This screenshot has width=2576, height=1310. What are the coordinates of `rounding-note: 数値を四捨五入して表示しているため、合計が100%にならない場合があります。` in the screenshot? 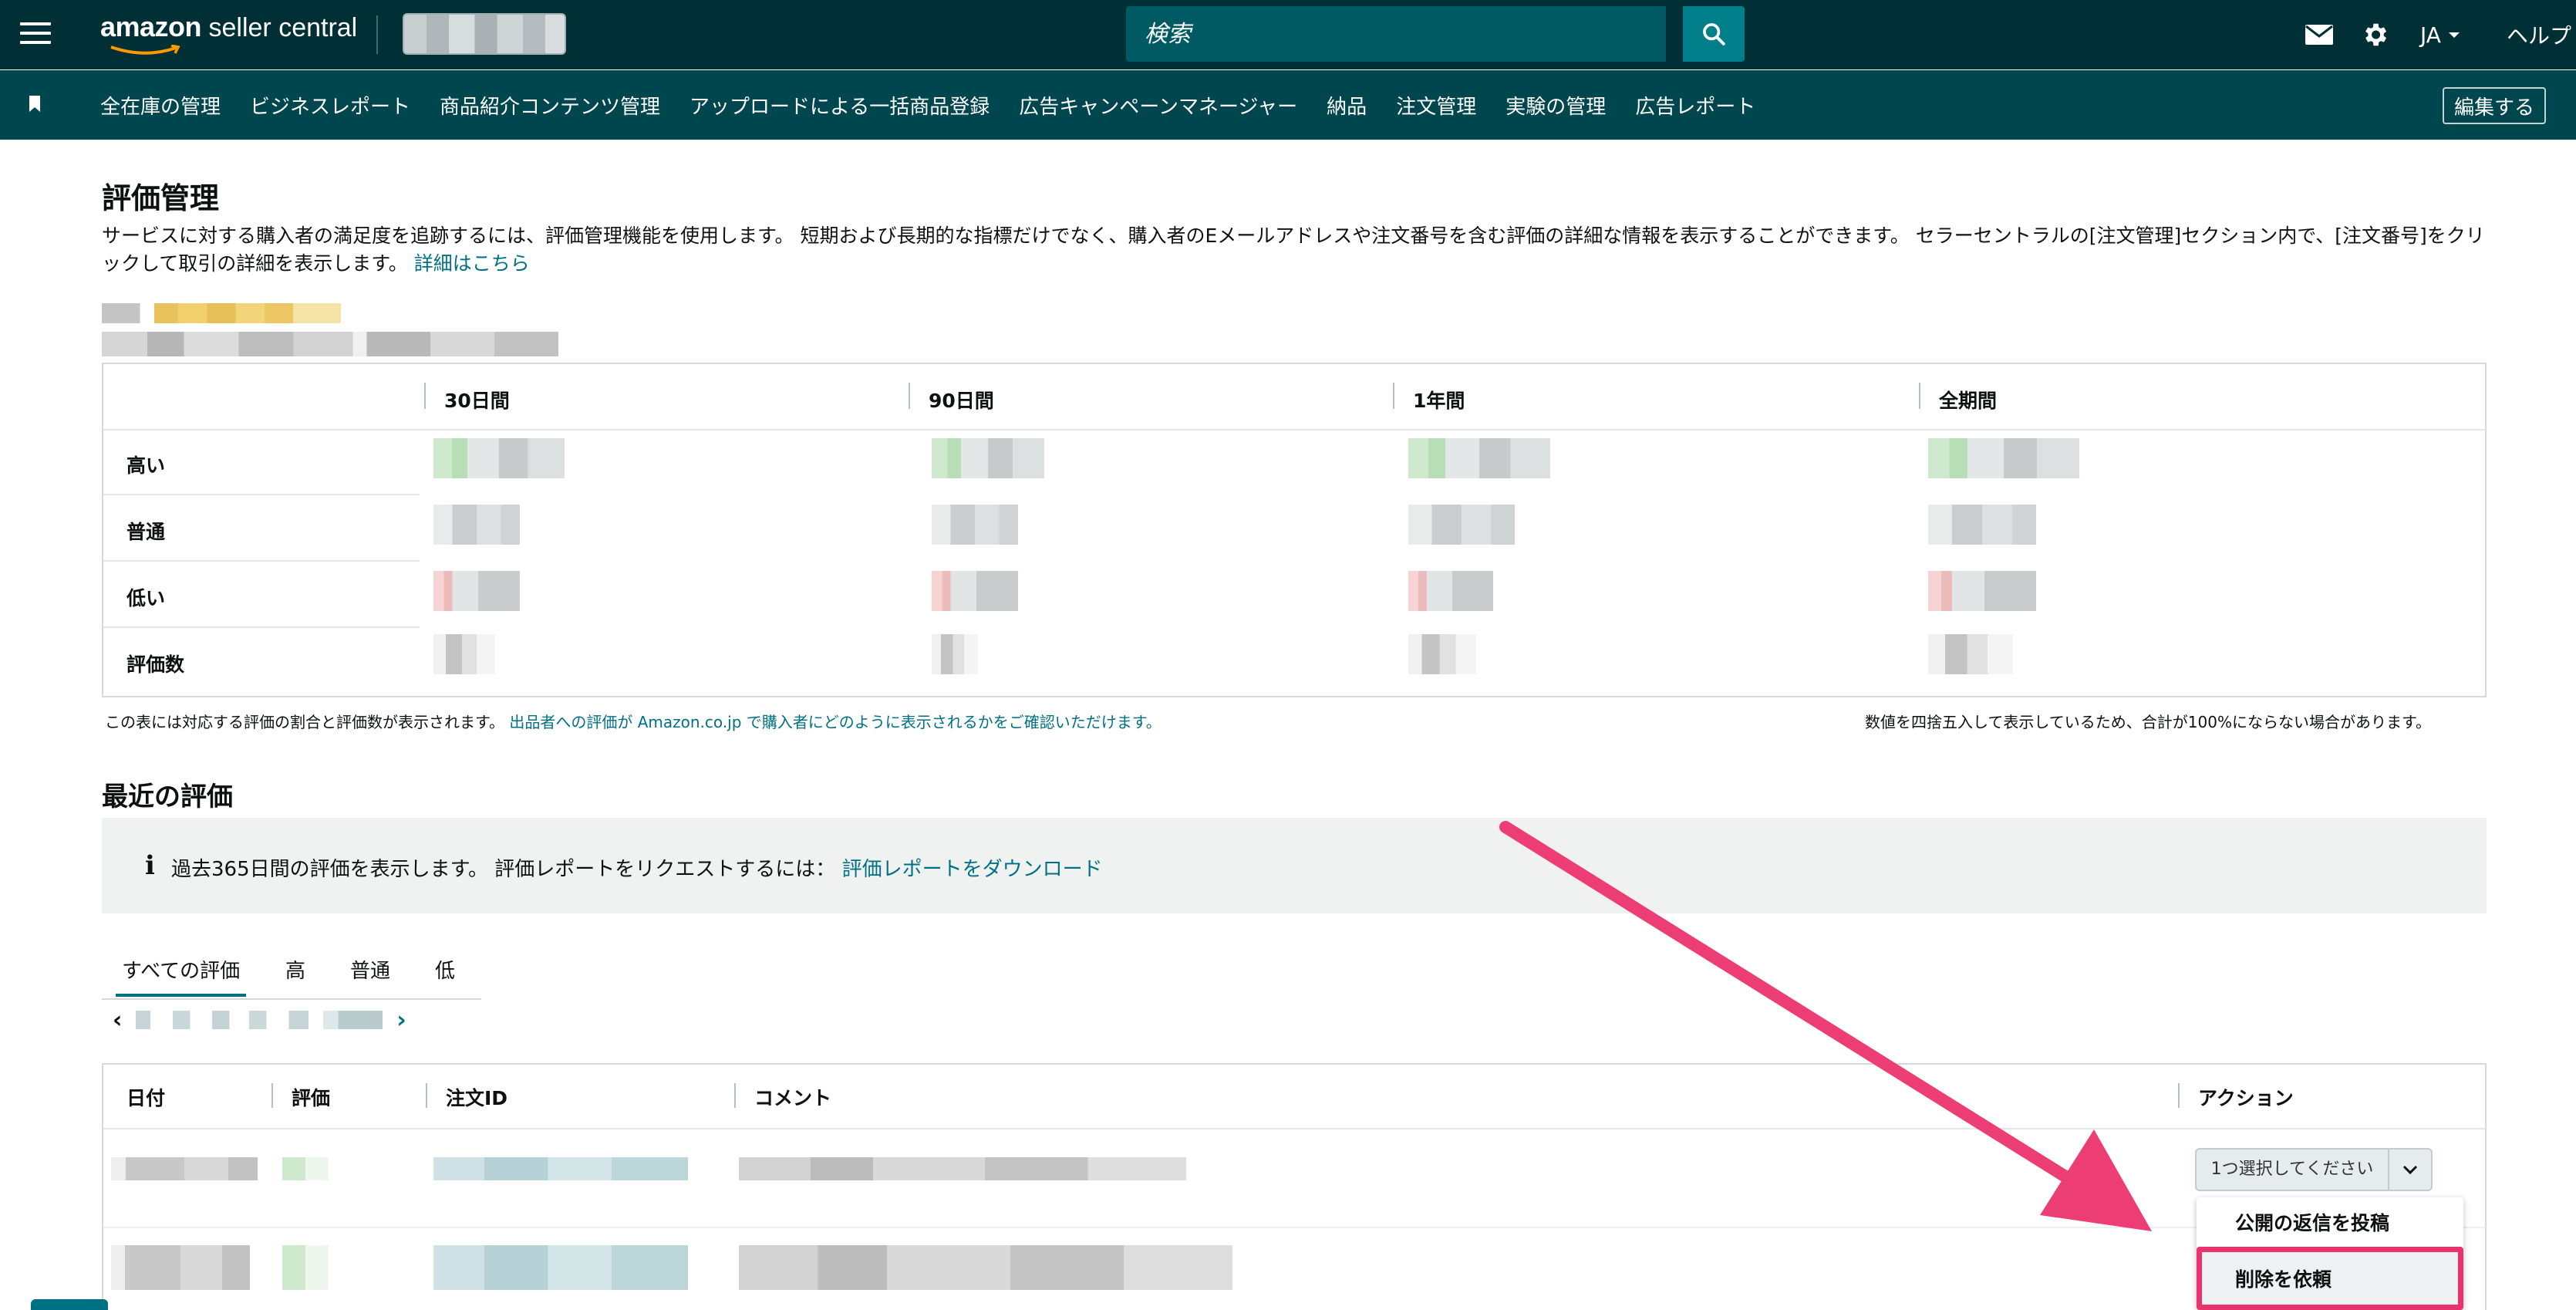 It's located at (2148, 722).